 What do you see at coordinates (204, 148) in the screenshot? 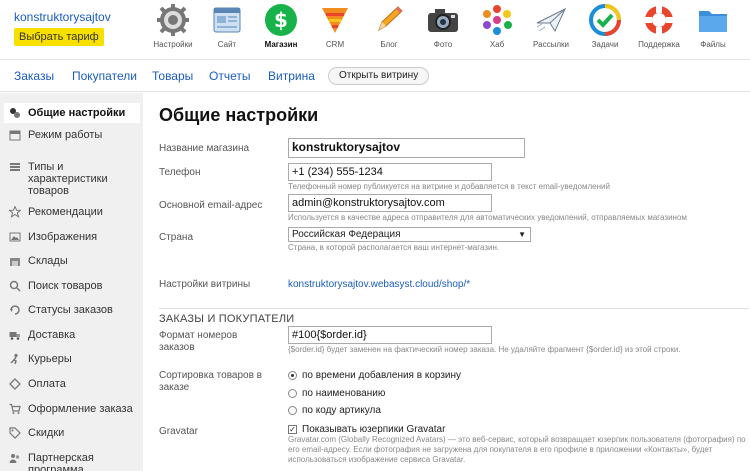
I see `shop-name-label: Название магазина` at bounding box center [204, 148].